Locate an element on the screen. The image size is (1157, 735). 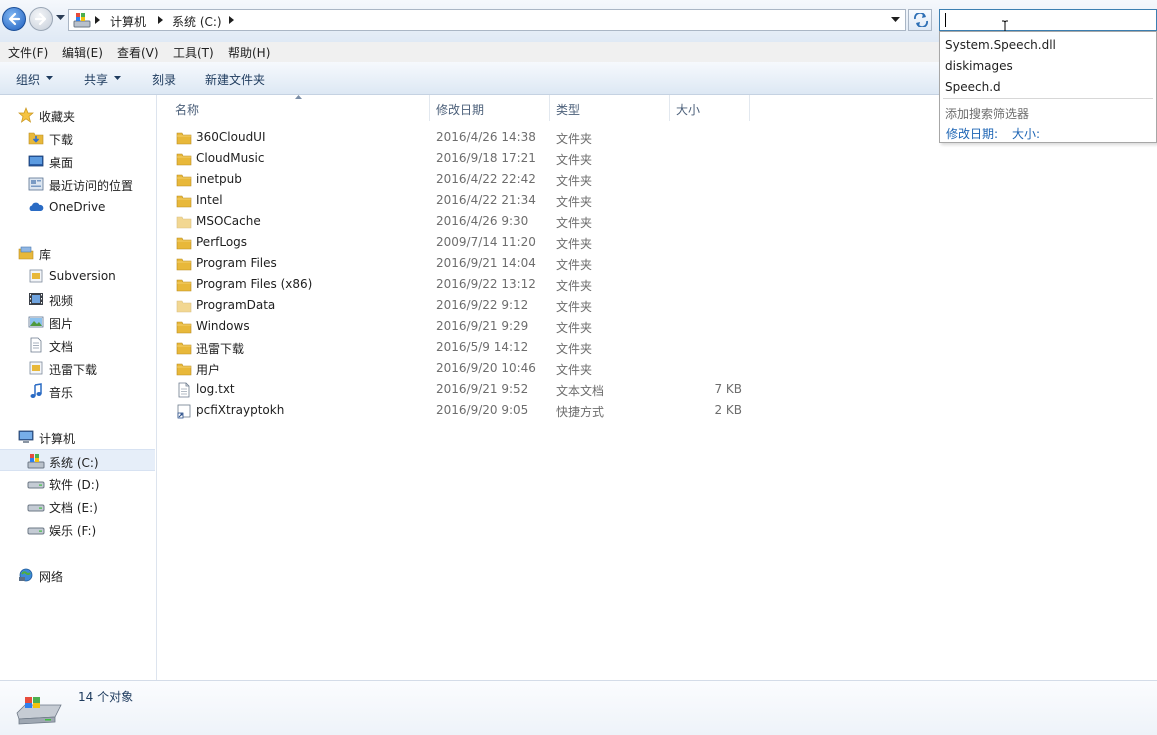
file-row: 360CloudUI 2016/4/26 14:38 文件夹 is located at coordinates (457, 137).